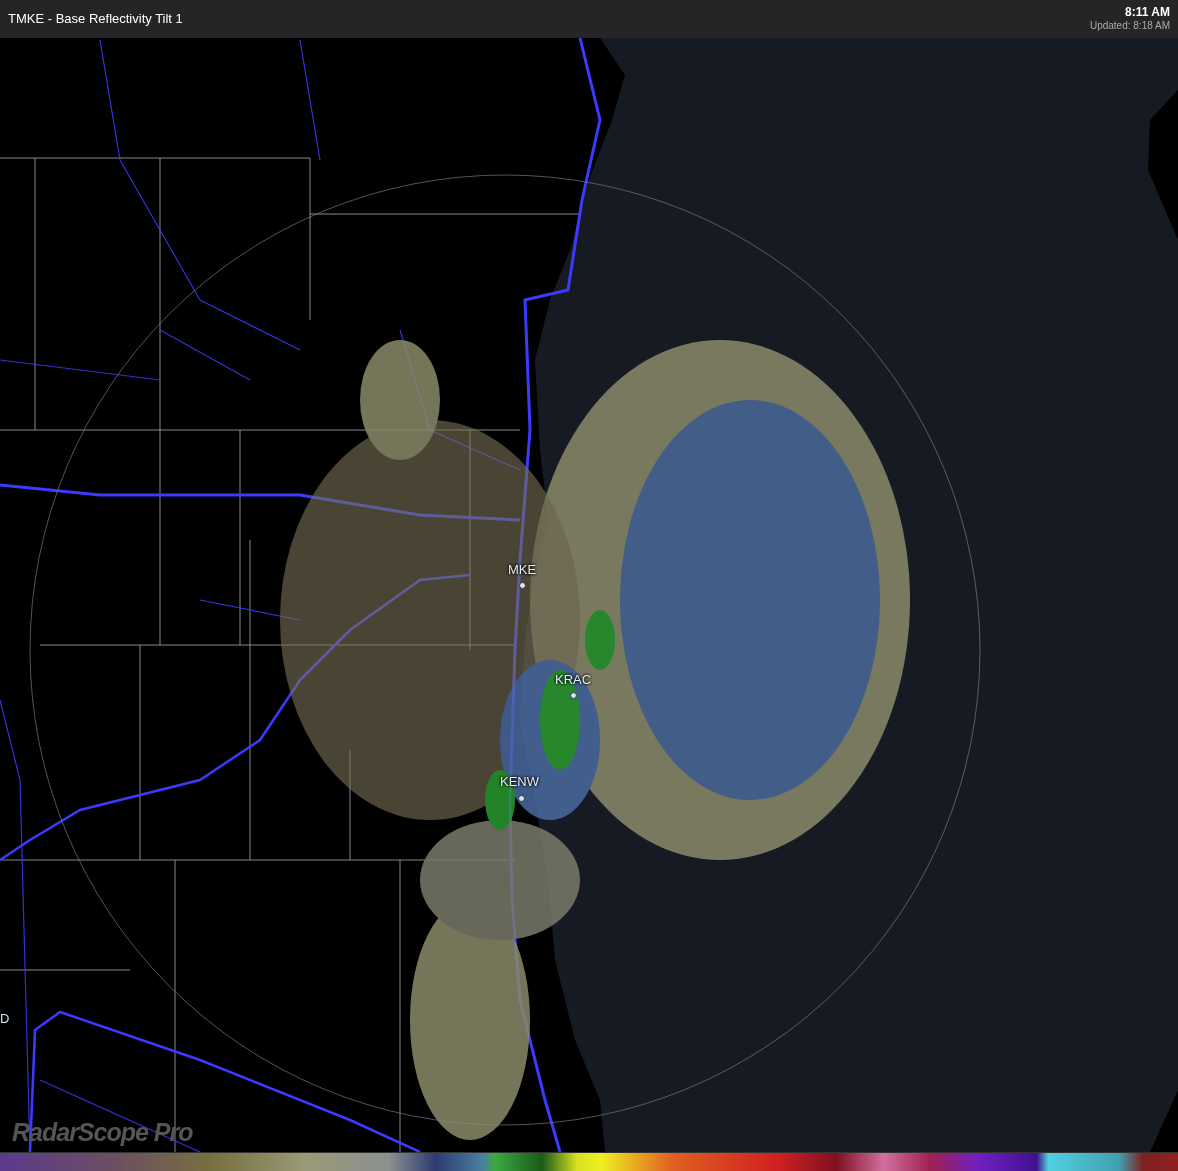 The height and width of the screenshot is (1171, 1178). What do you see at coordinates (1147, 13) in the screenshot?
I see `current-time: 8:11 AM` at bounding box center [1147, 13].